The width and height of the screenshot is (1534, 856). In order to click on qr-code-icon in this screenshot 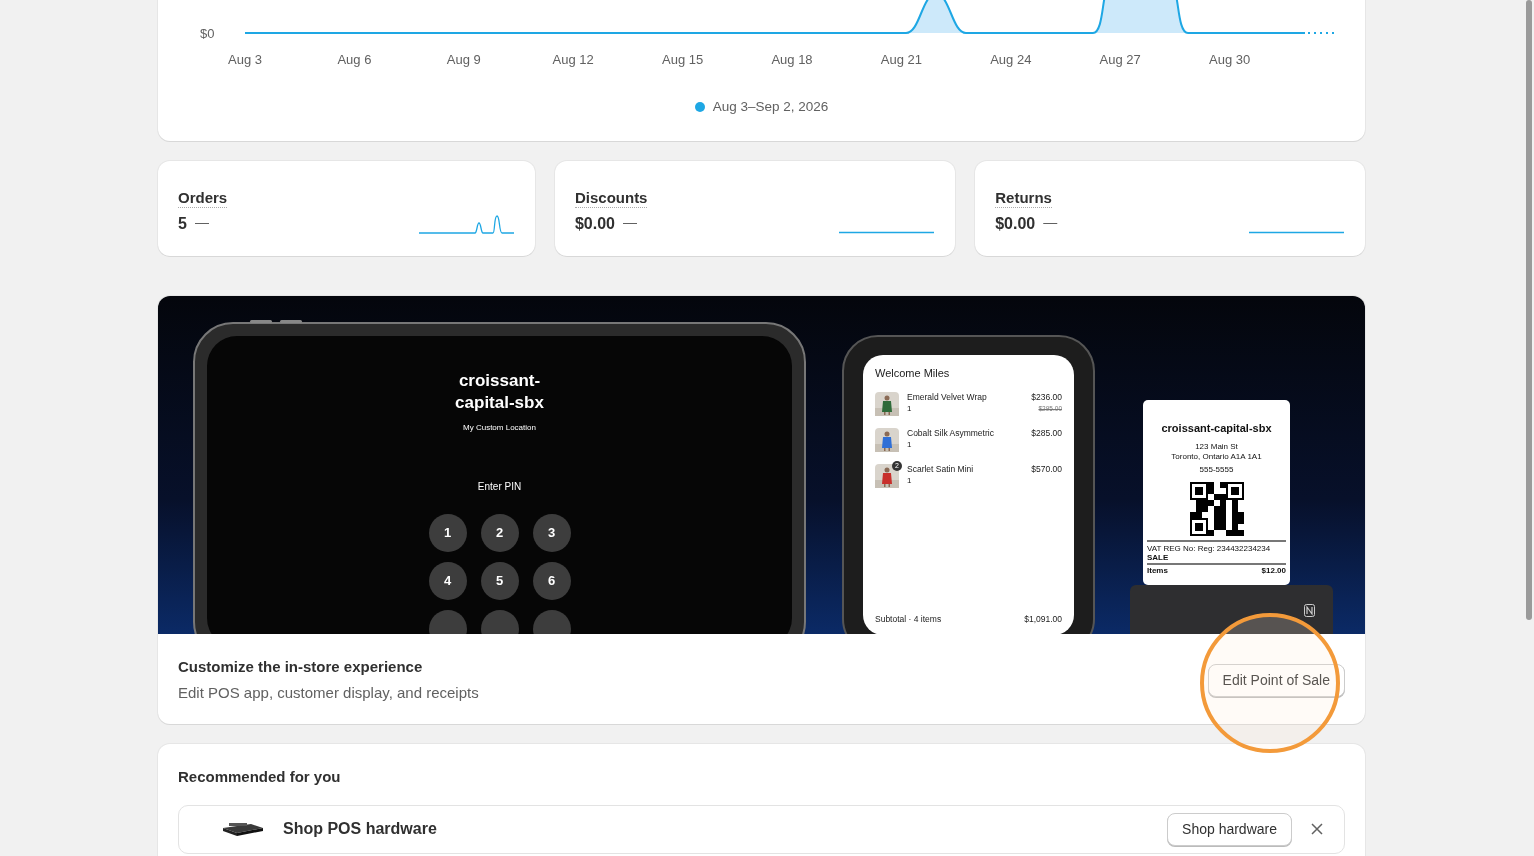, I will do `click(1216, 508)`.